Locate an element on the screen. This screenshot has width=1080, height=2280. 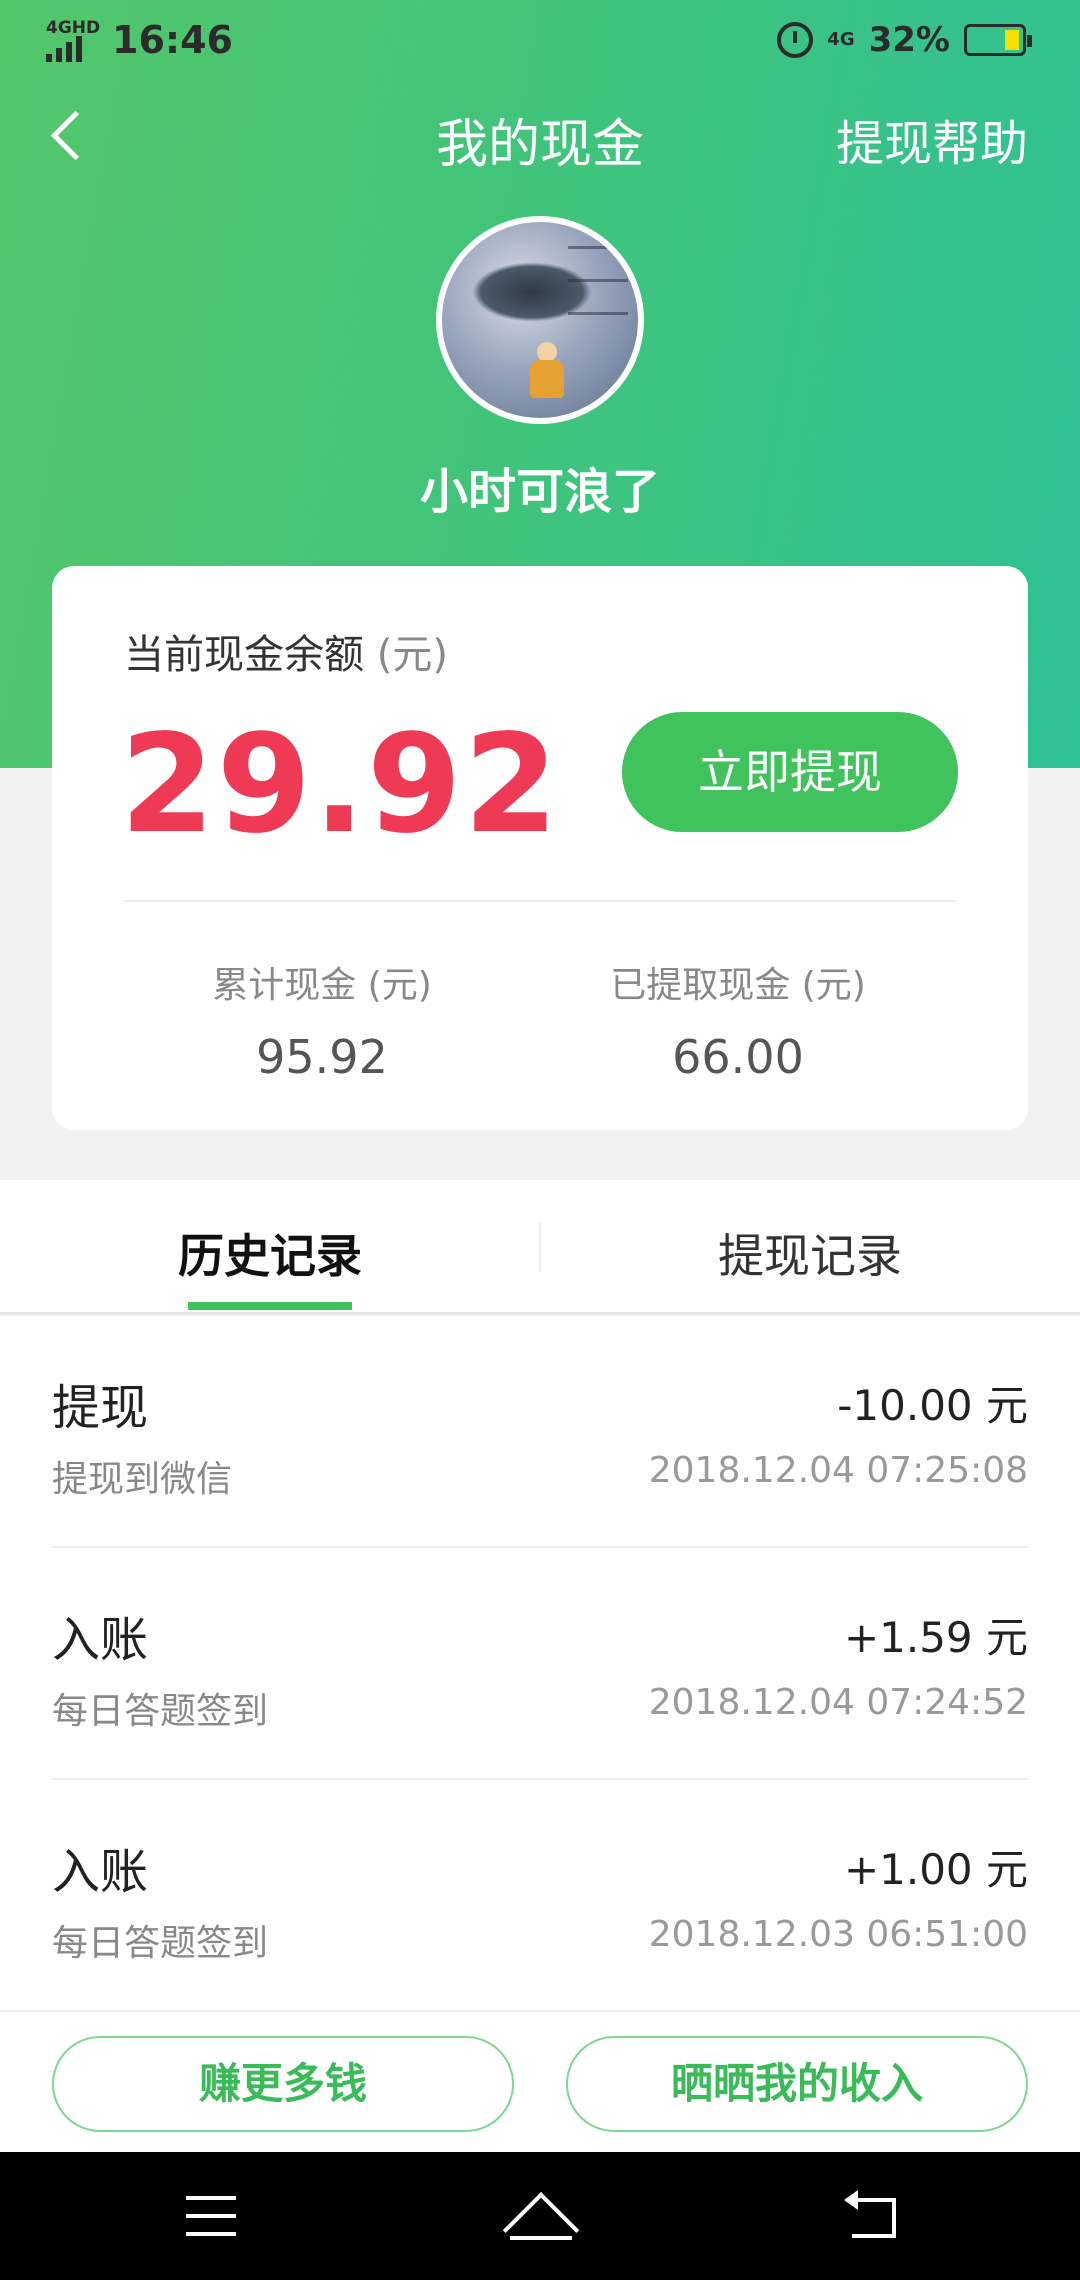
withdrawn-cash-label: 已提取现金 (元) is located at coordinates (738, 985).